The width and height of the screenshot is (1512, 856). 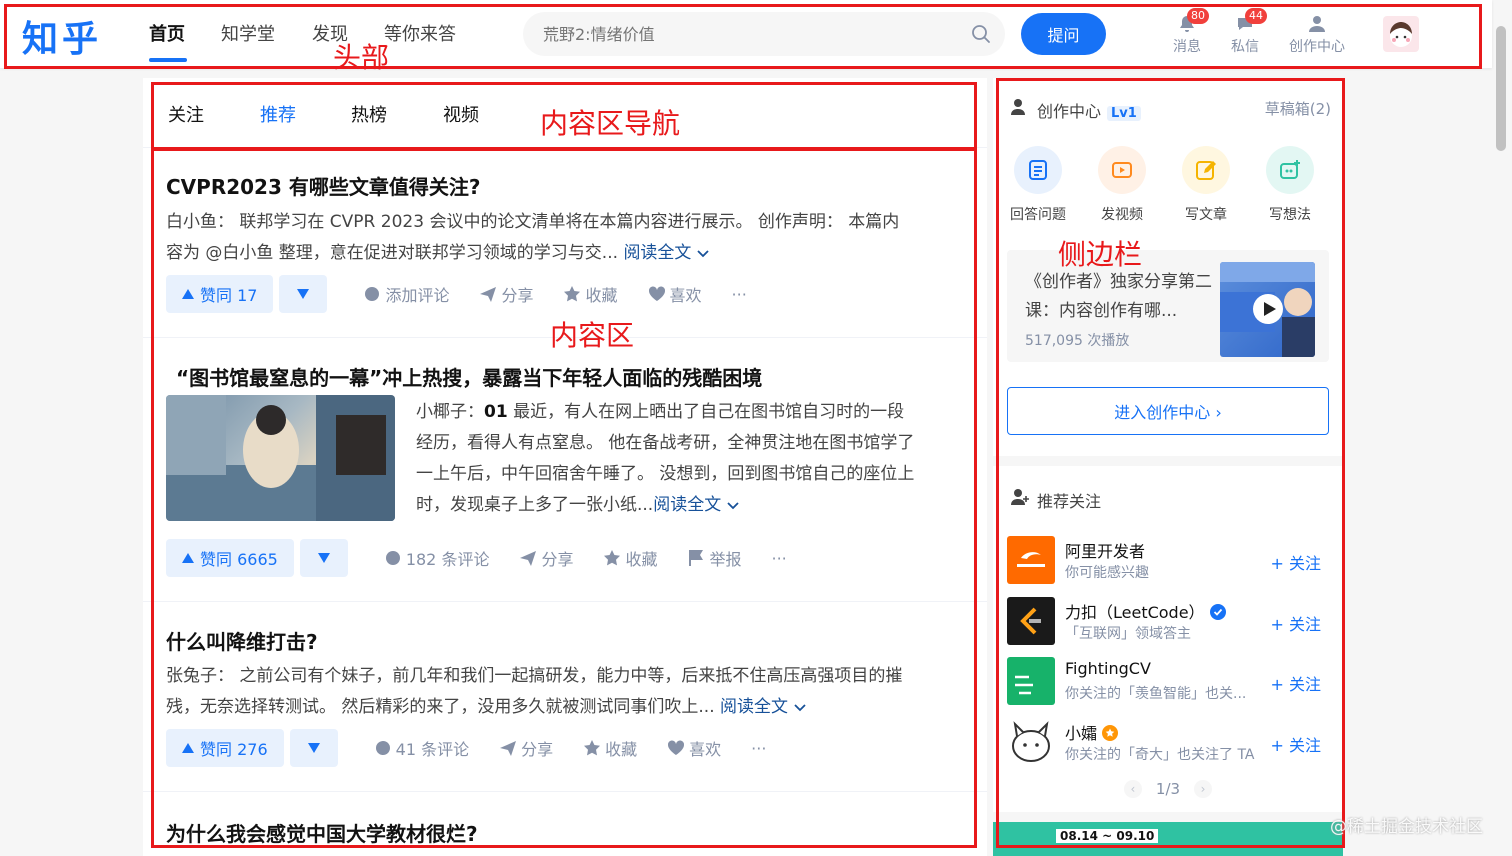 What do you see at coordinates (800, 708) in the screenshot?
I see `chevron-down-icon` at bounding box center [800, 708].